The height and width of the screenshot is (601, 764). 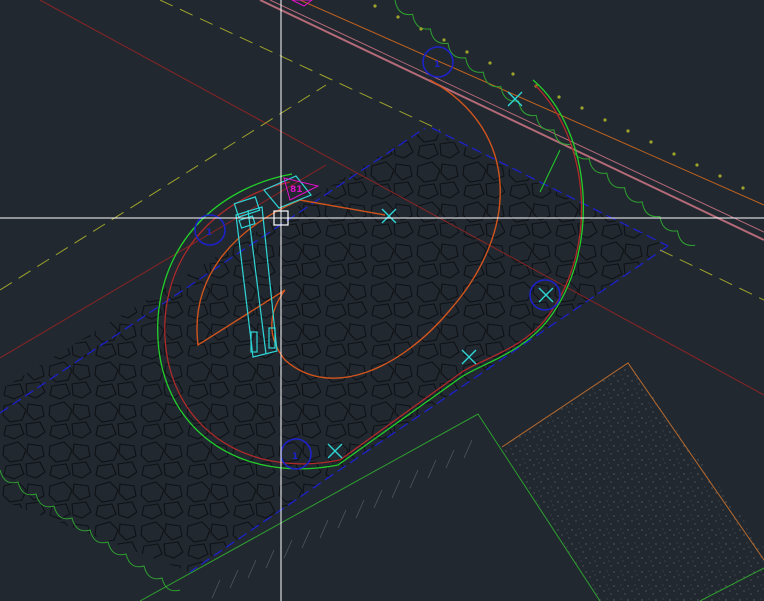 What do you see at coordinates (296, 190) in the screenshot?
I see `fixture-tag-label: 81` at bounding box center [296, 190].